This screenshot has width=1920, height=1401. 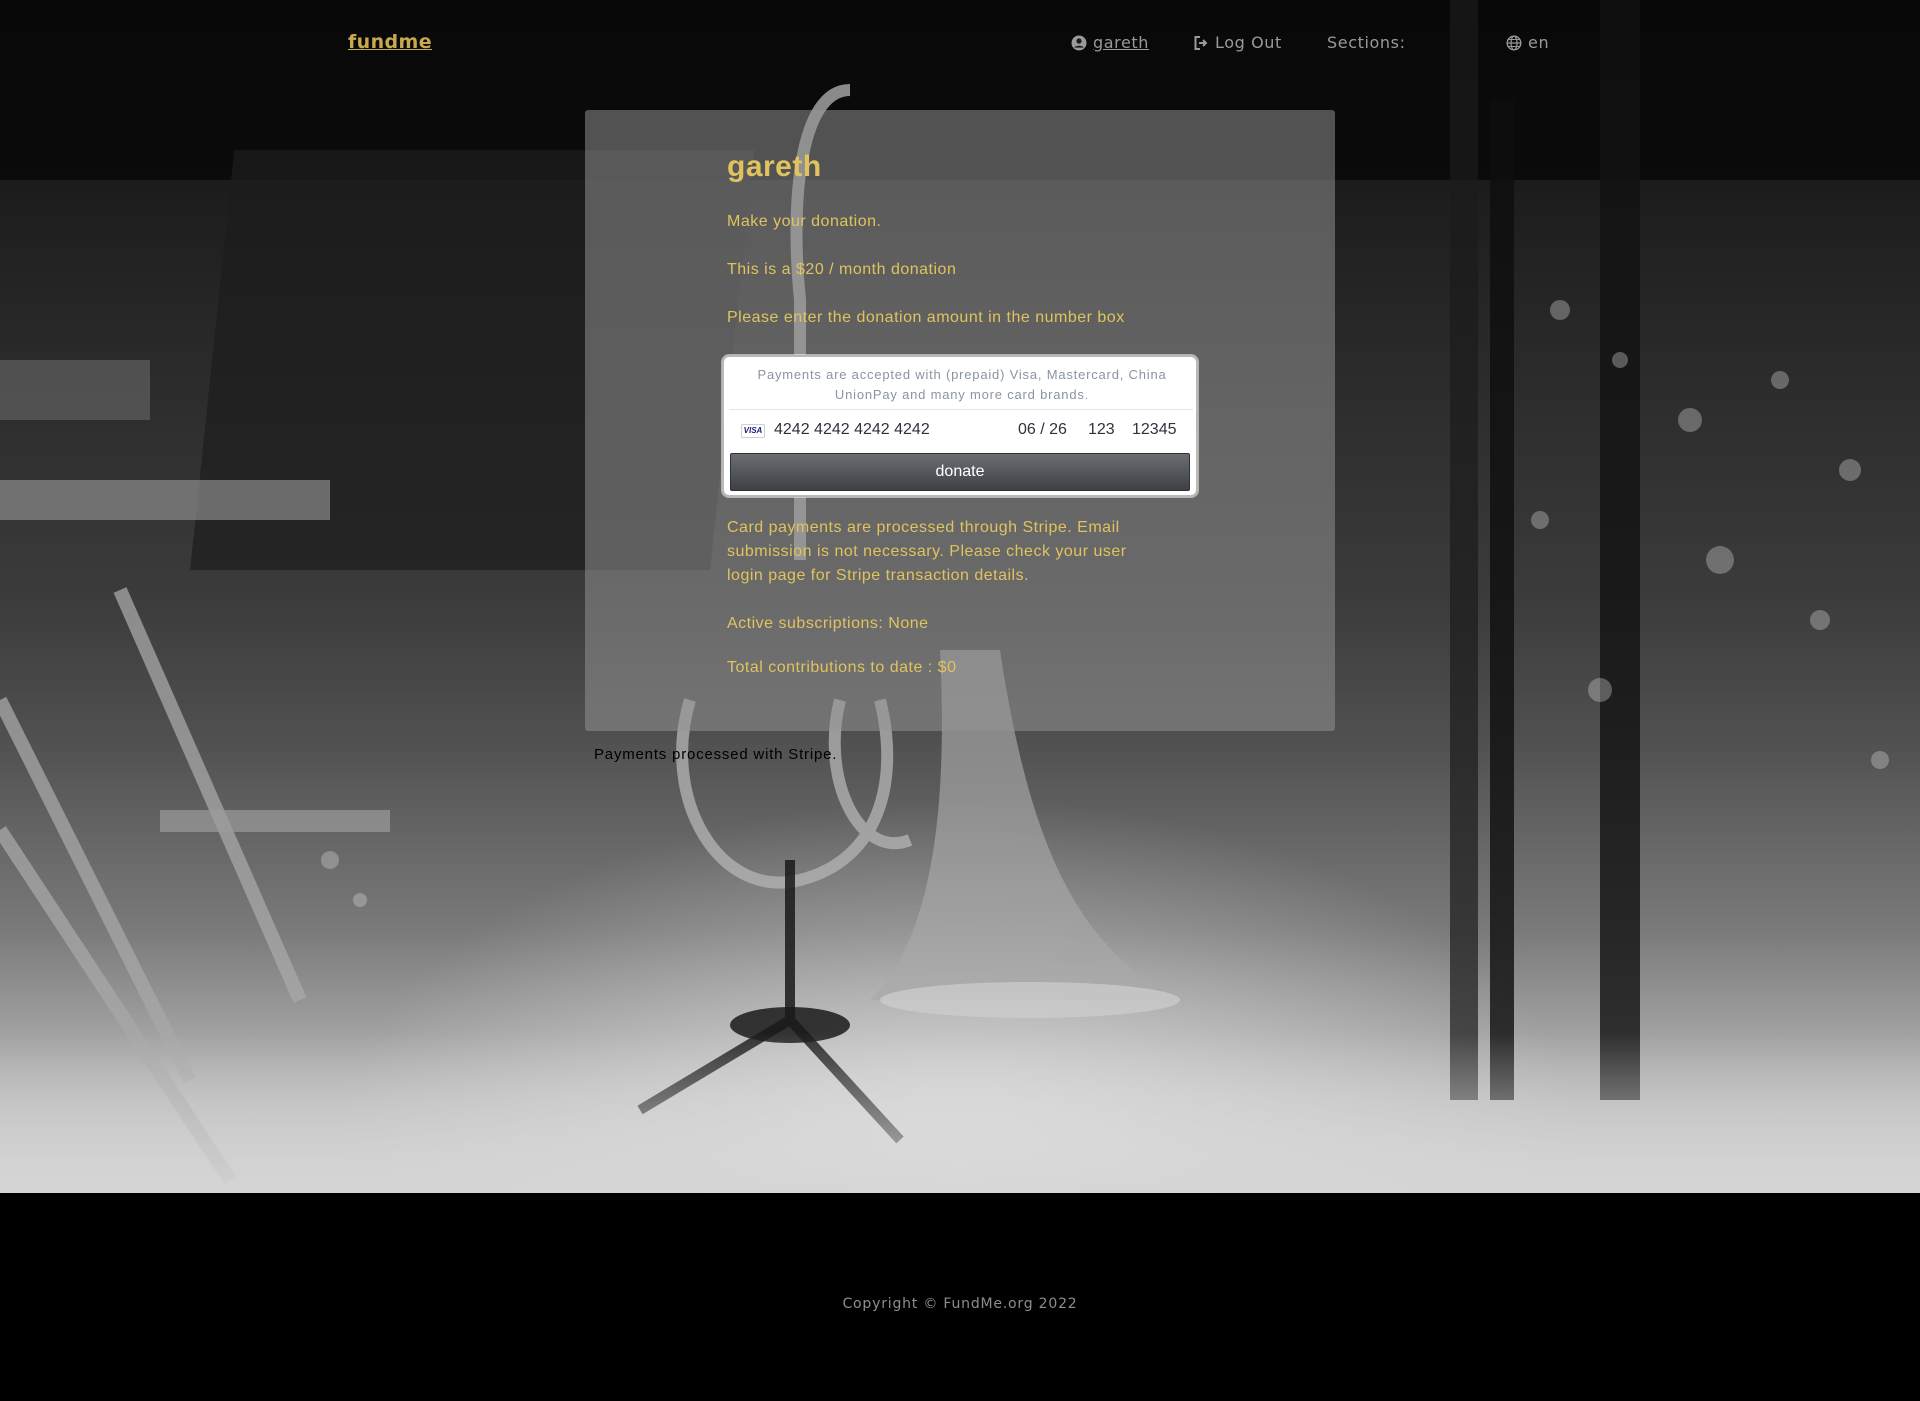 What do you see at coordinates (753, 431) in the screenshot?
I see `visa-card-icon: VISA` at bounding box center [753, 431].